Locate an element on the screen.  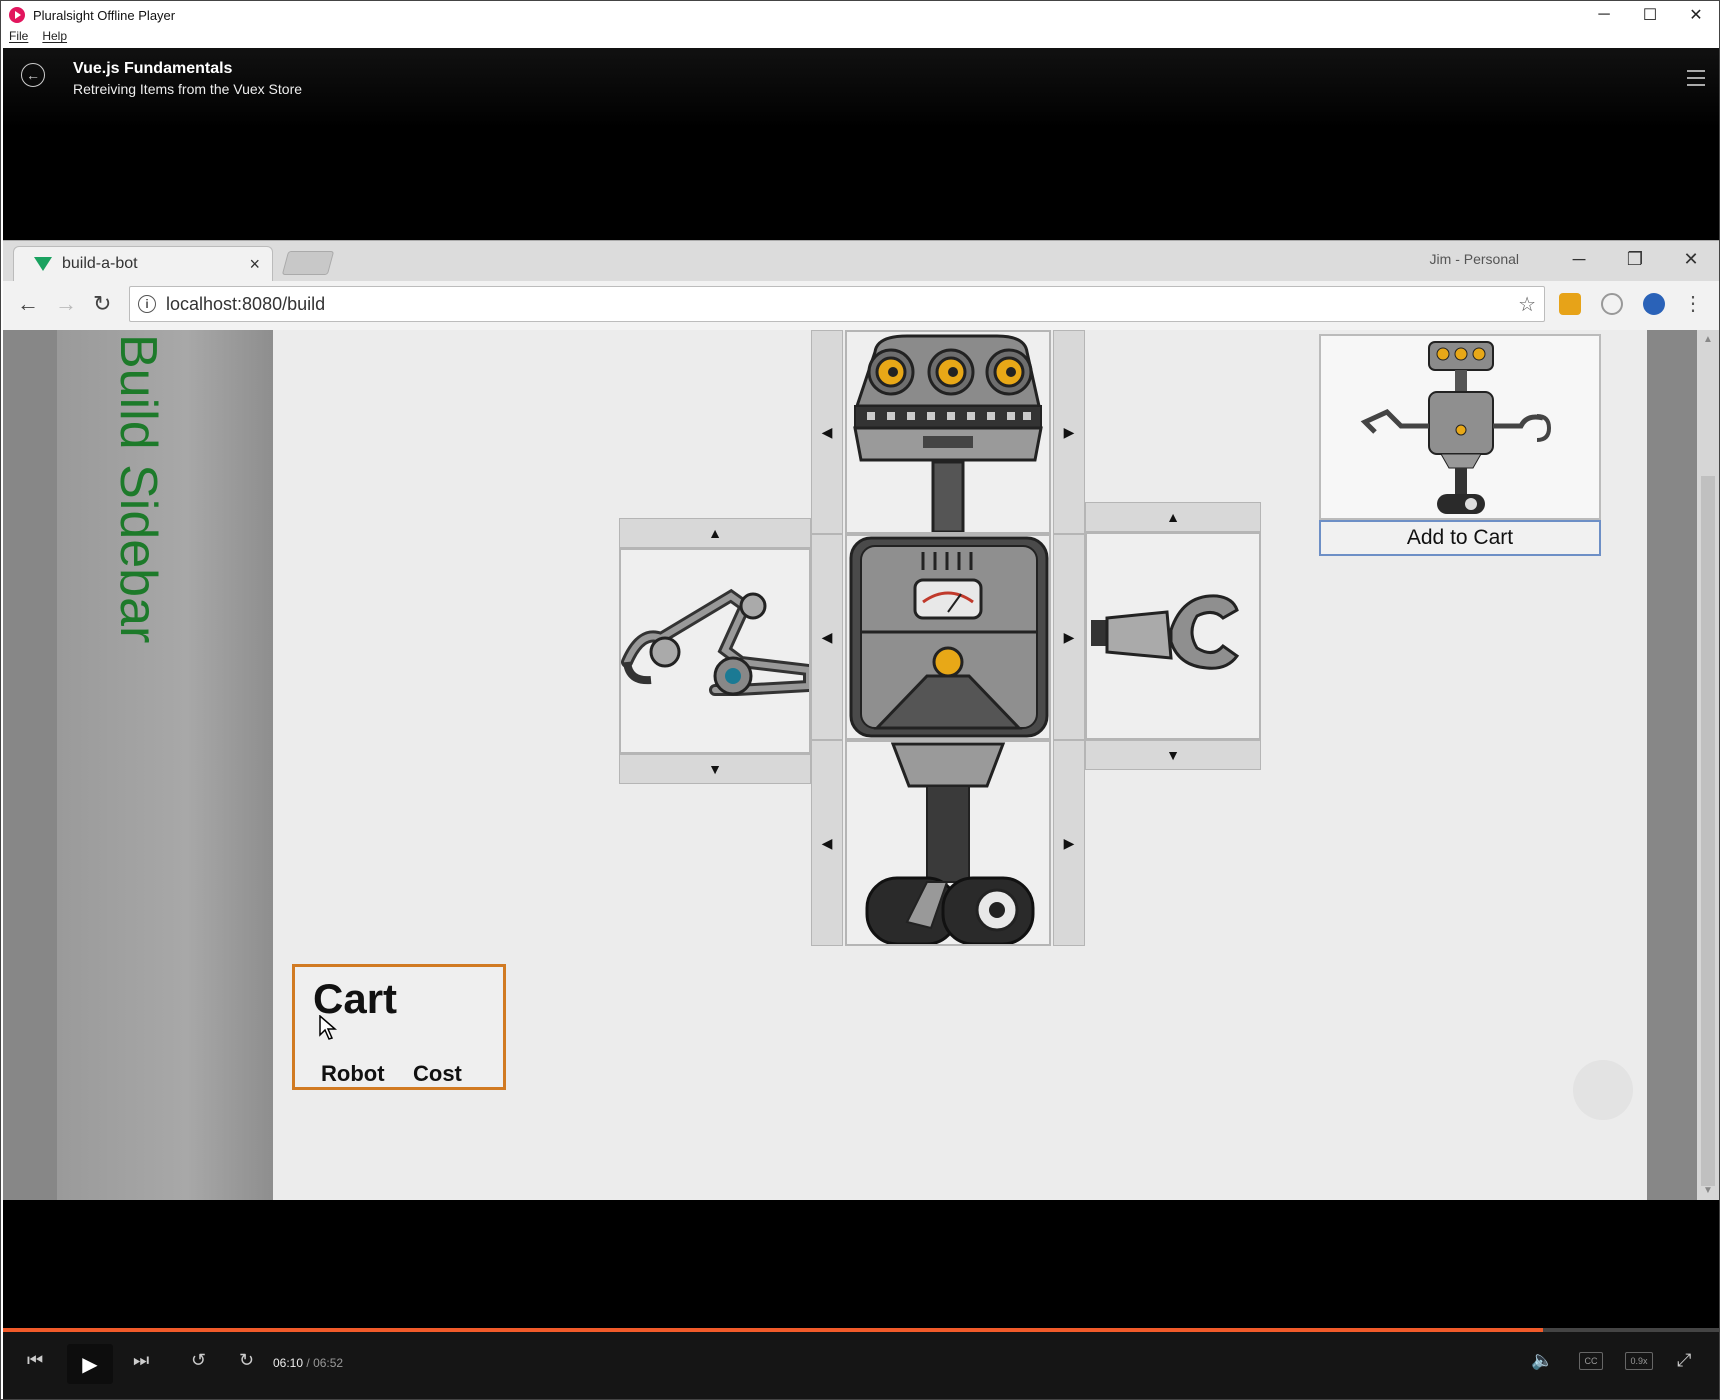
browser-window-controls: ─ ❐ ✕ is located at coordinates (1635, 260).